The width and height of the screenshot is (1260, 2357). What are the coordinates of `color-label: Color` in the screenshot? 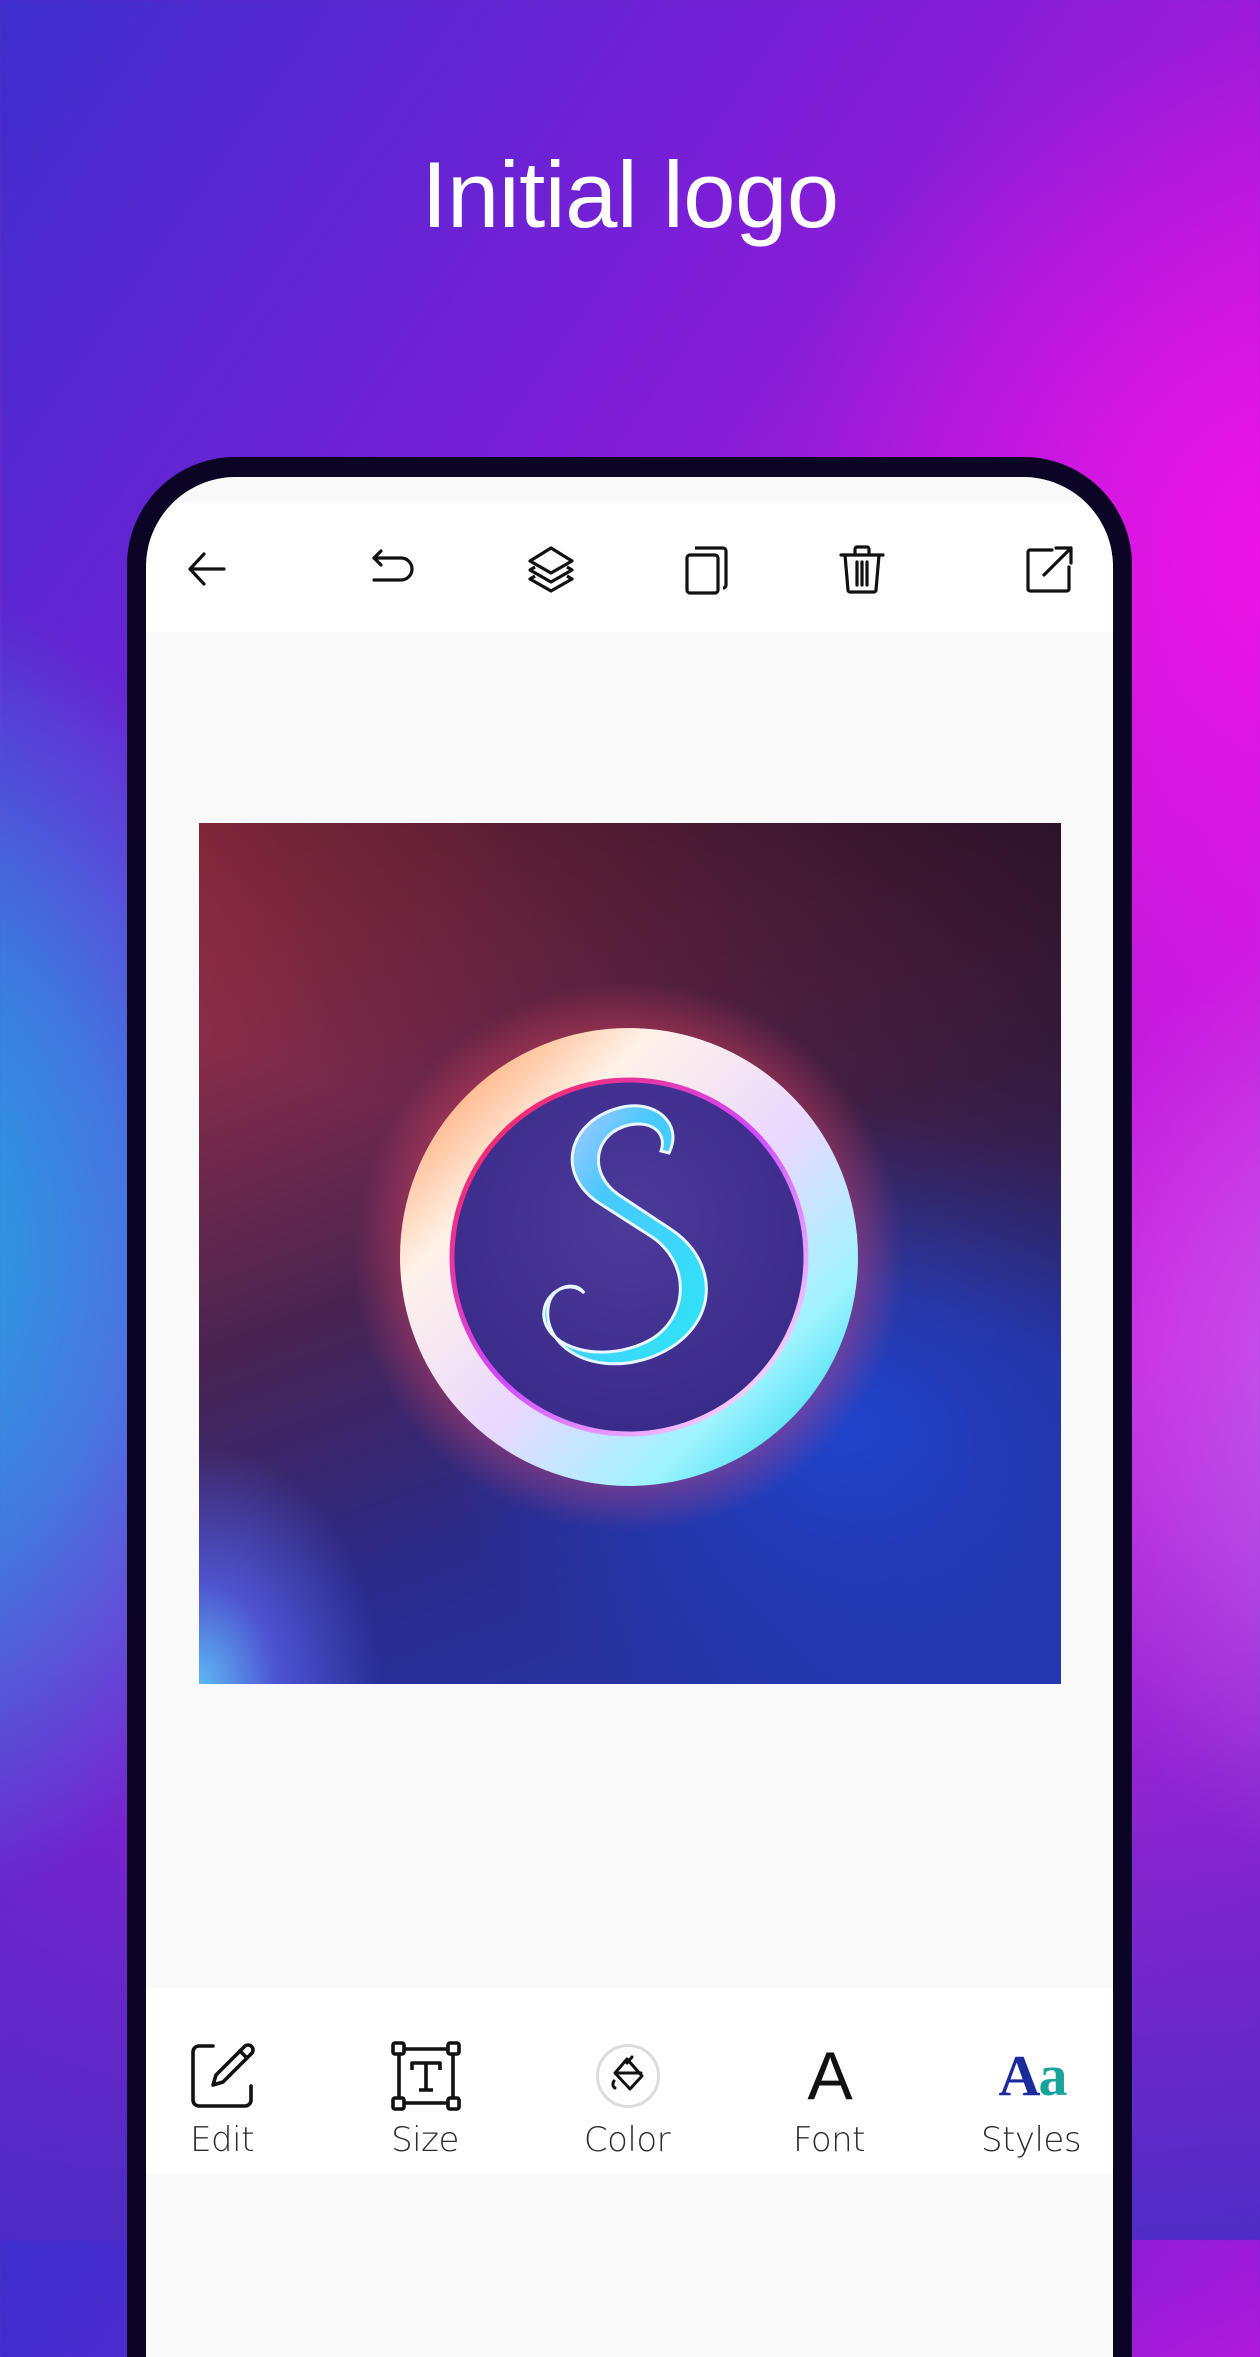 It's located at (627, 2140).